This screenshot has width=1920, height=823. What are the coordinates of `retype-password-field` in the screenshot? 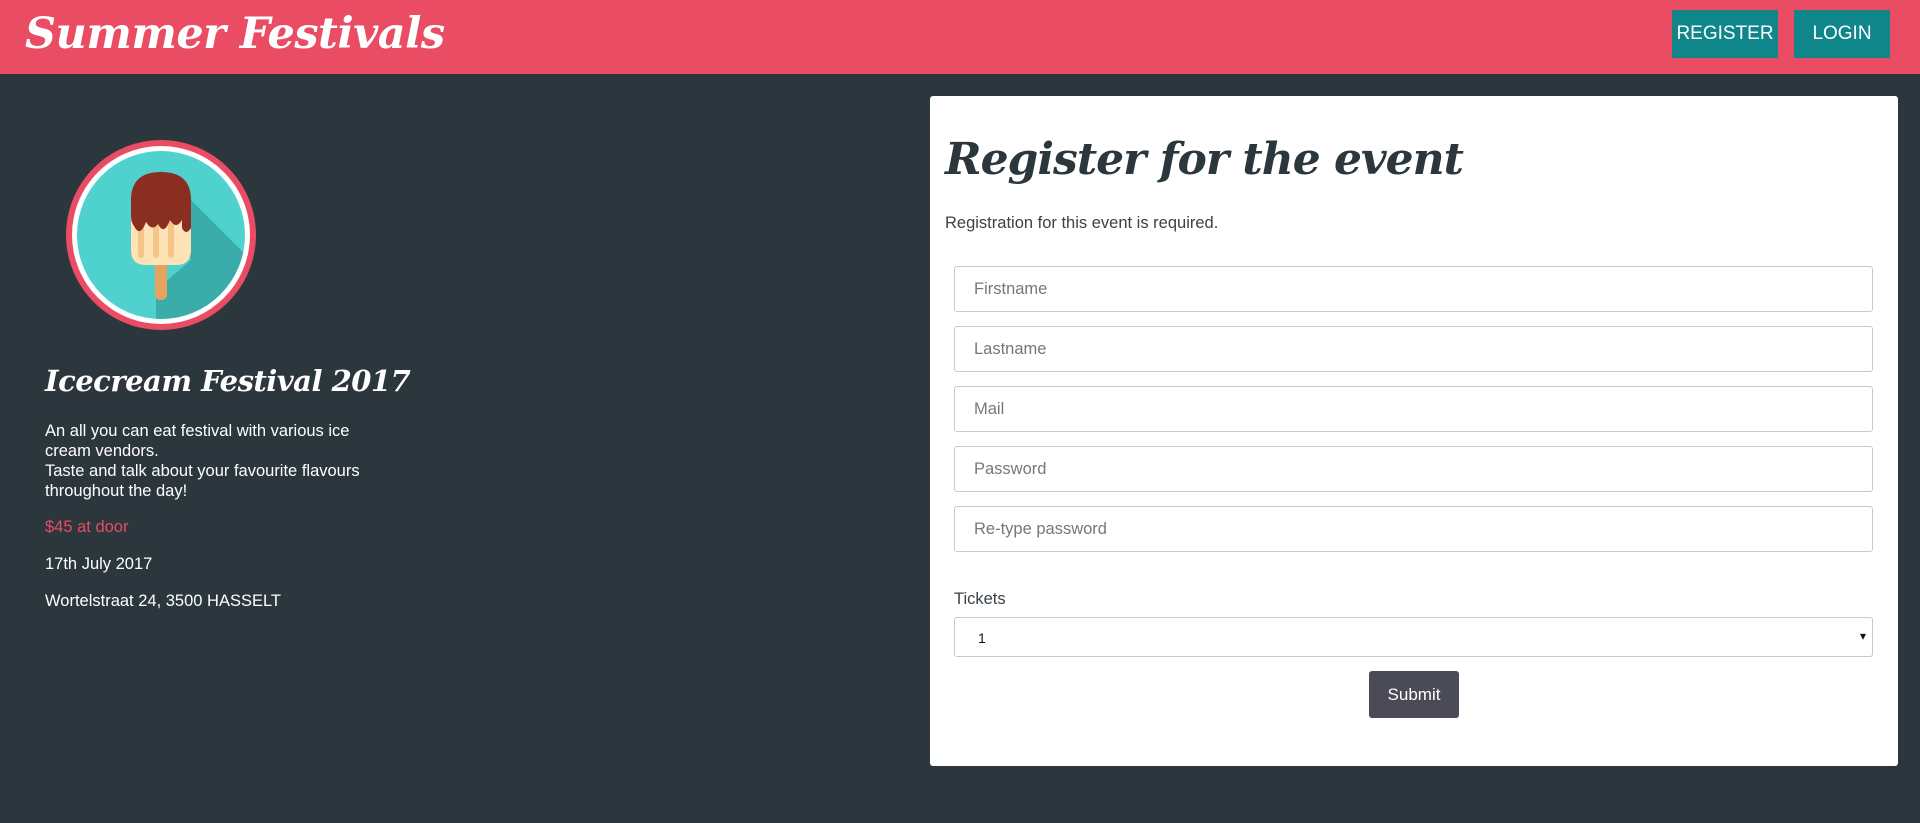 It's located at (1413, 529).